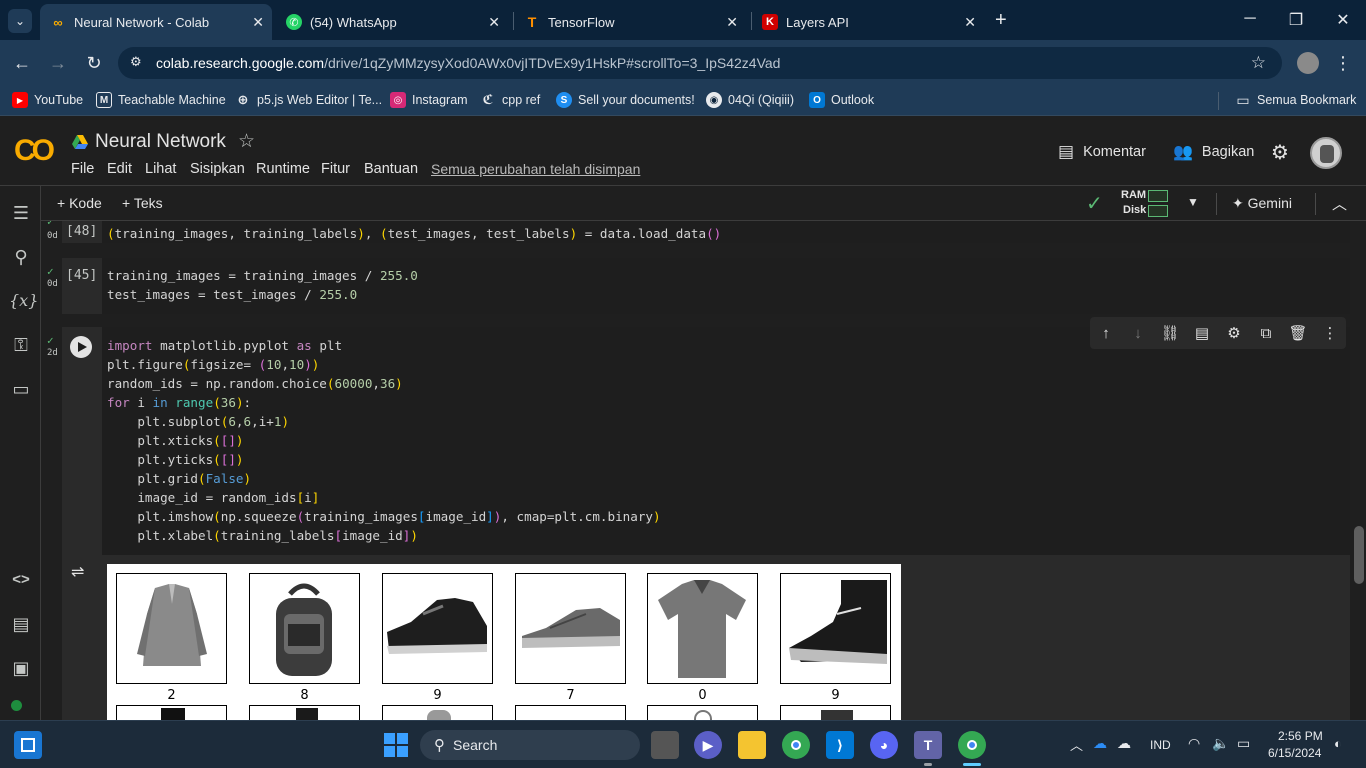  What do you see at coordinates (392, 22) in the screenshot?
I see `tab-whatsapp: ✆ (54) WhatsApp ✕` at bounding box center [392, 22].